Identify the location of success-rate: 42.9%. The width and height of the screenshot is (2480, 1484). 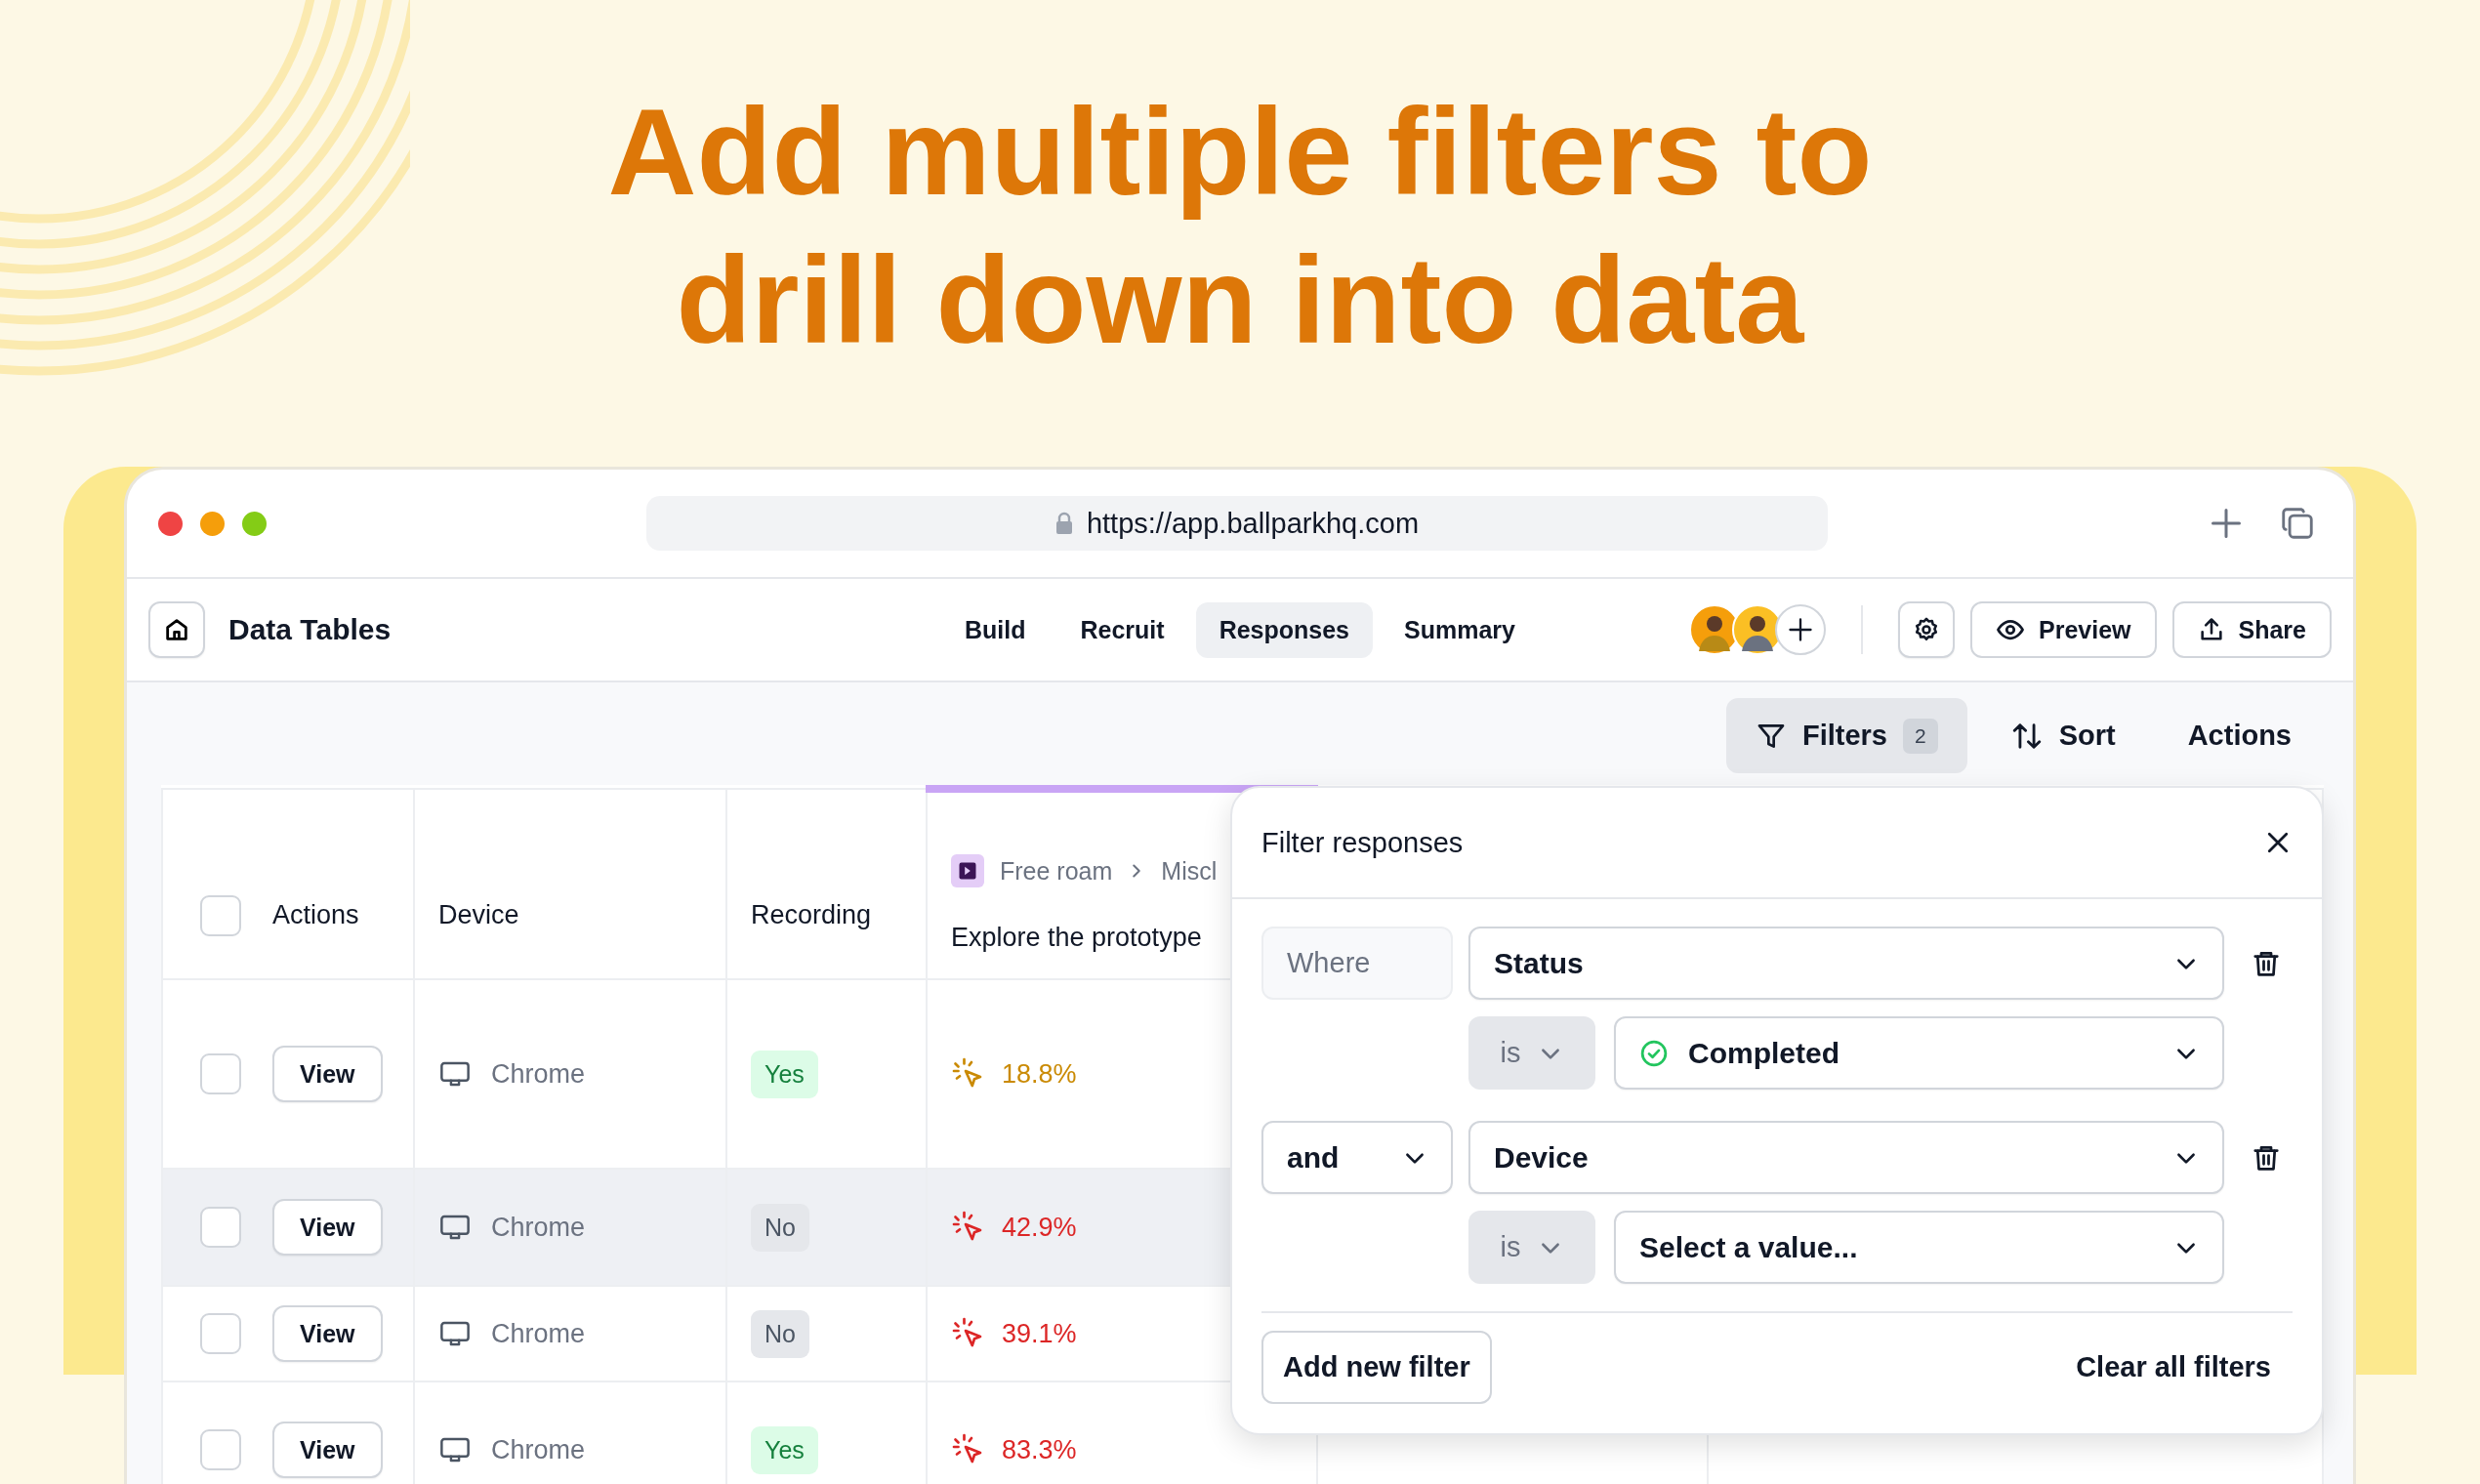
(1039, 1228).